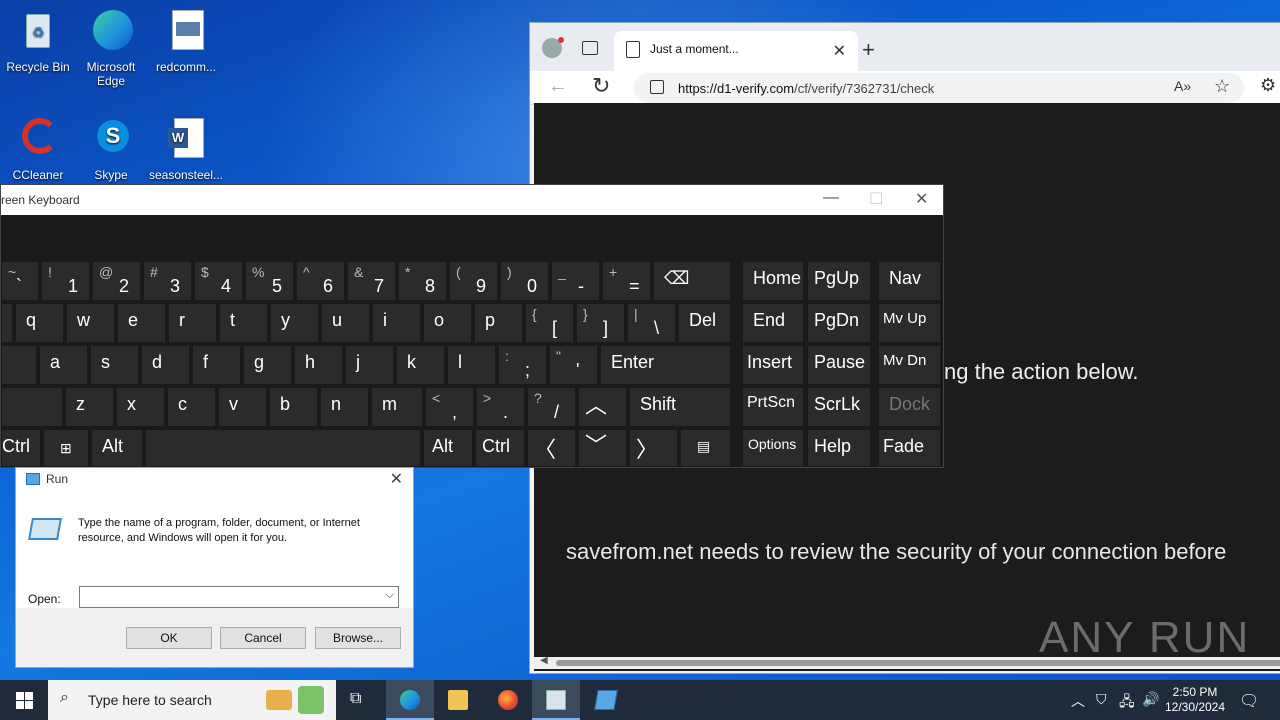 This screenshot has width=1280, height=720. I want to click on key-close-bracket: }], so click(600, 323).